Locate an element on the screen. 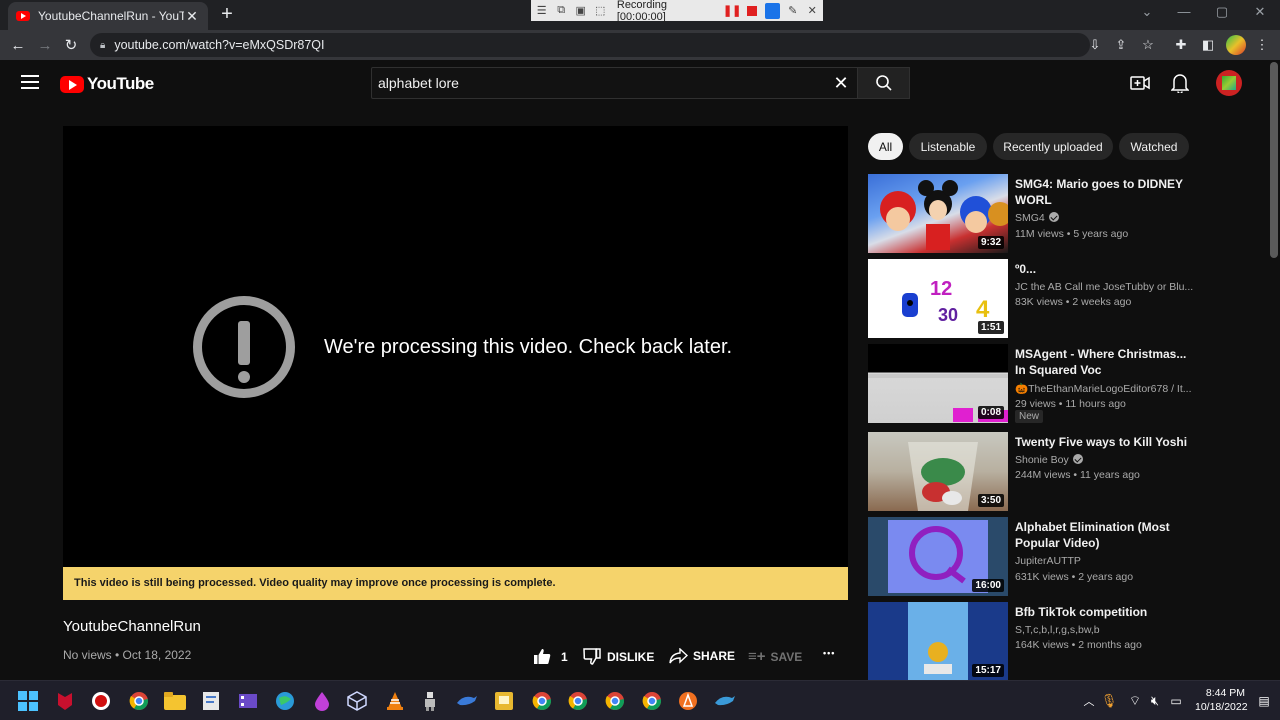  svg-text: 4 is located at coordinates (983, 309).